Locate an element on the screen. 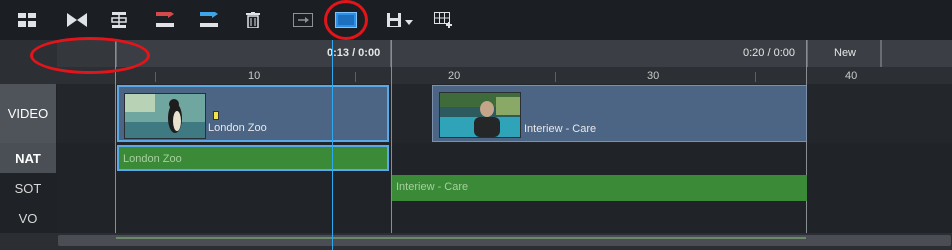 The width and height of the screenshot is (952, 250). clip-thumbnail-penguin is located at coordinates (165, 116).